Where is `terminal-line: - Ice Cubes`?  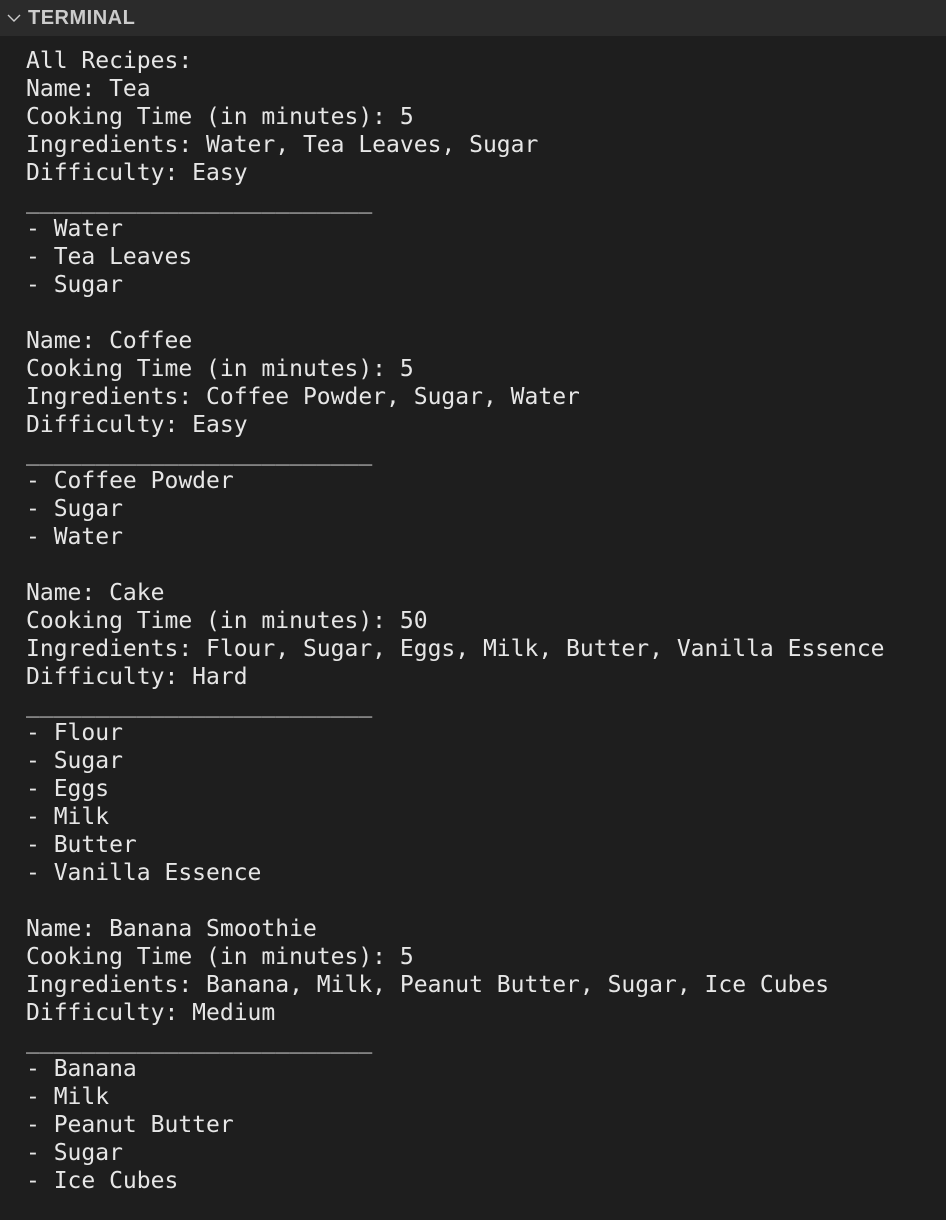
terminal-line: - Ice Cubes is located at coordinates (102, 1181).